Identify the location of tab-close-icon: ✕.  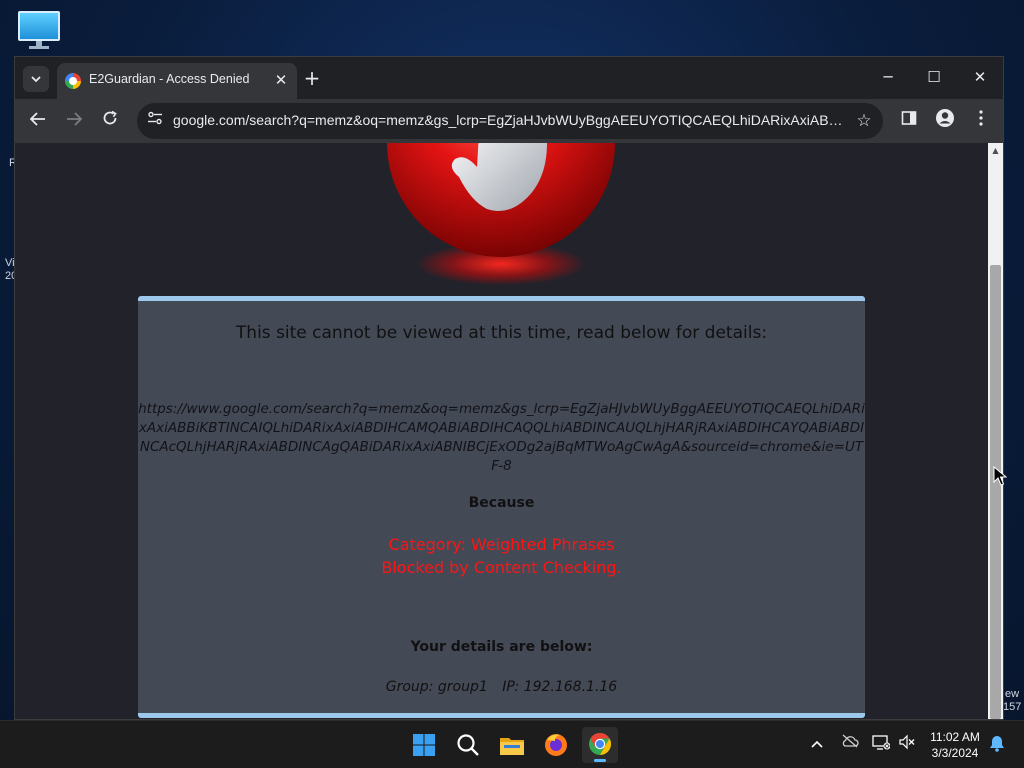
(281, 80).